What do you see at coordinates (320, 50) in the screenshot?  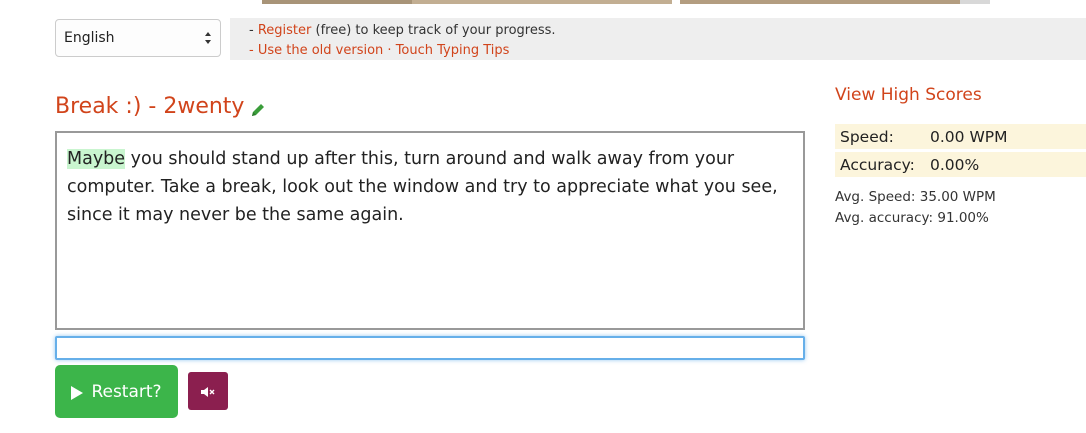 I see `old-version-link: Use the old version` at bounding box center [320, 50].